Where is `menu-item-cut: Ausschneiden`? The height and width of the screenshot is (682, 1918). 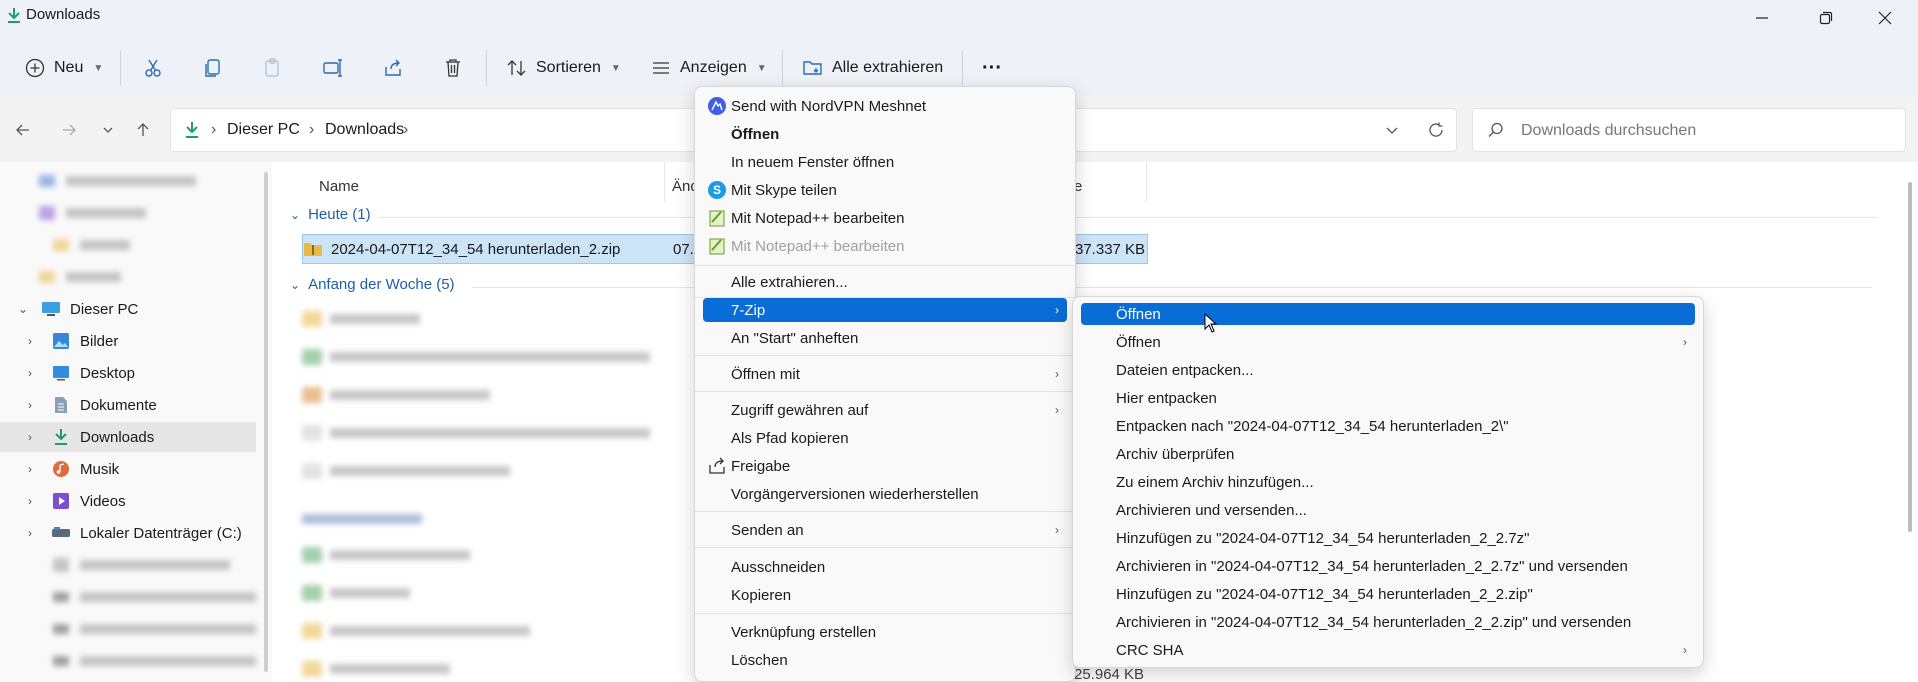 menu-item-cut: Ausschneiden is located at coordinates (885, 567).